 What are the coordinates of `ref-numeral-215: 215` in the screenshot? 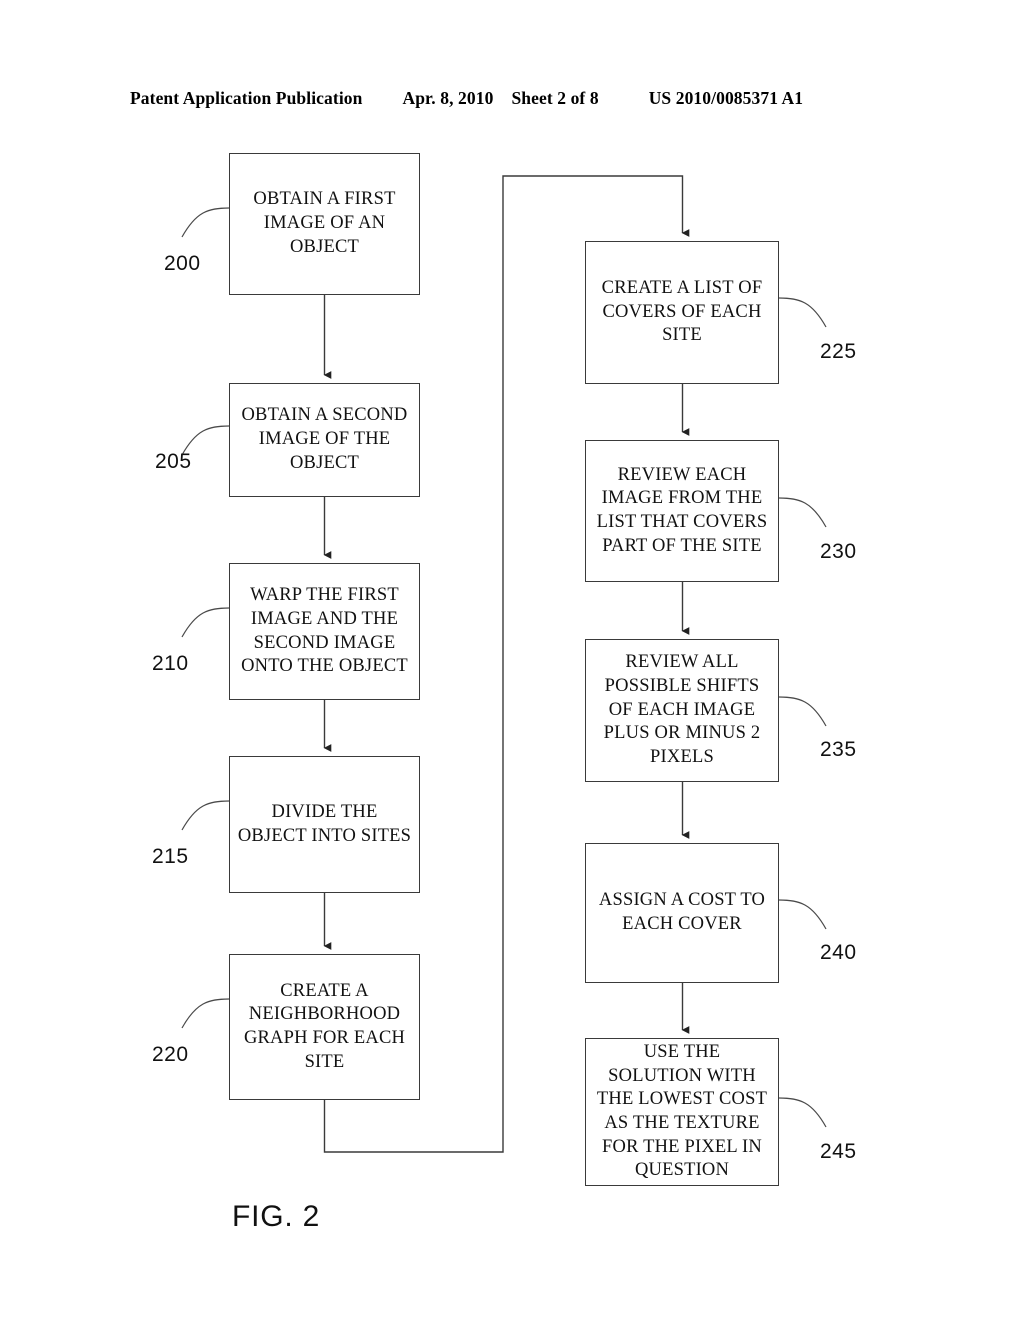 It's located at (170, 856).